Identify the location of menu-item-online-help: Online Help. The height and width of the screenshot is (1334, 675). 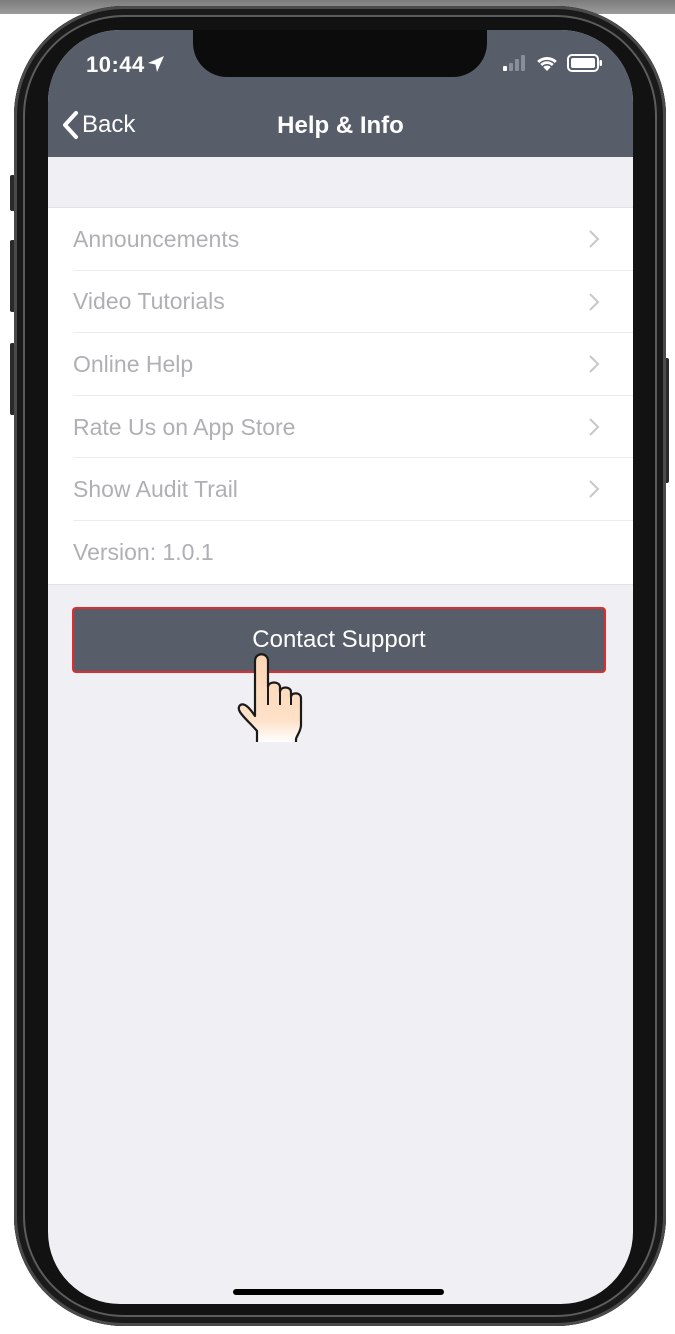
(340, 364).